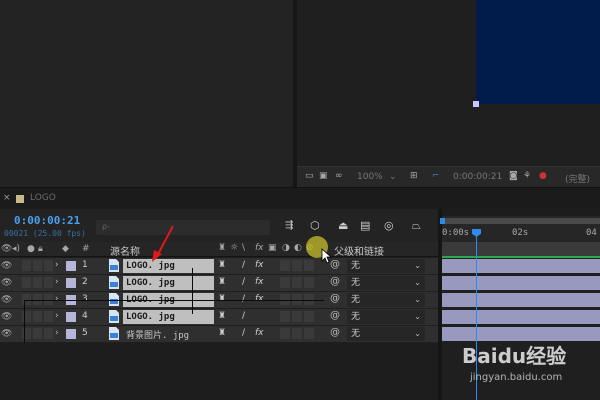 The image size is (600, 400). What do you see at coordinates (339, 176) in the screenshot?
I see `mask-icon: ∞` at bounding box center [339, 176].